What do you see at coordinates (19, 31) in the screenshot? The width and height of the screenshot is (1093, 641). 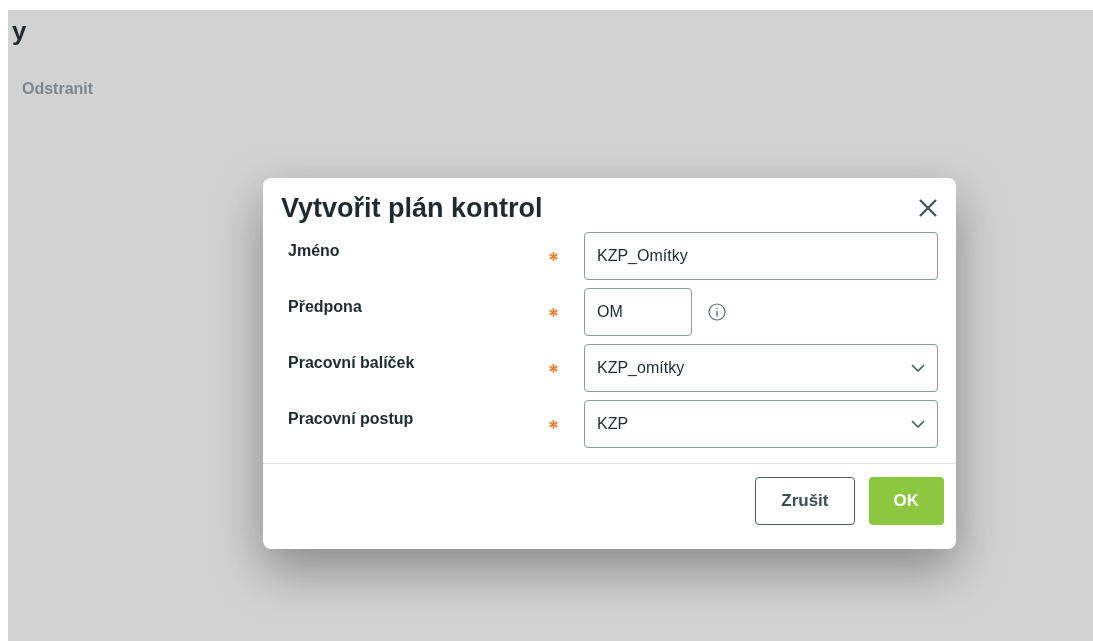 I see `page-heading: y` at bounding box center [19, 31].